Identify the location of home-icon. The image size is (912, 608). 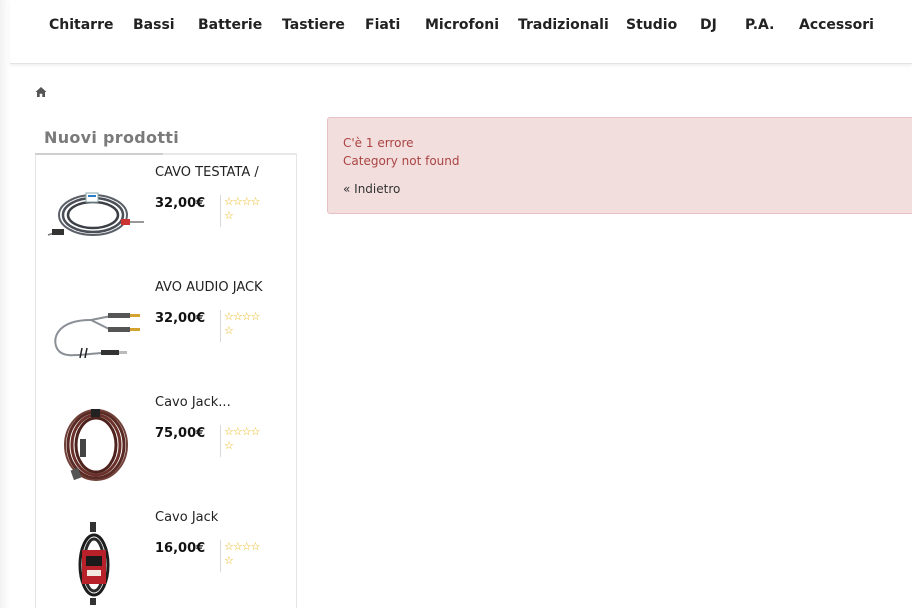
(41, 92).